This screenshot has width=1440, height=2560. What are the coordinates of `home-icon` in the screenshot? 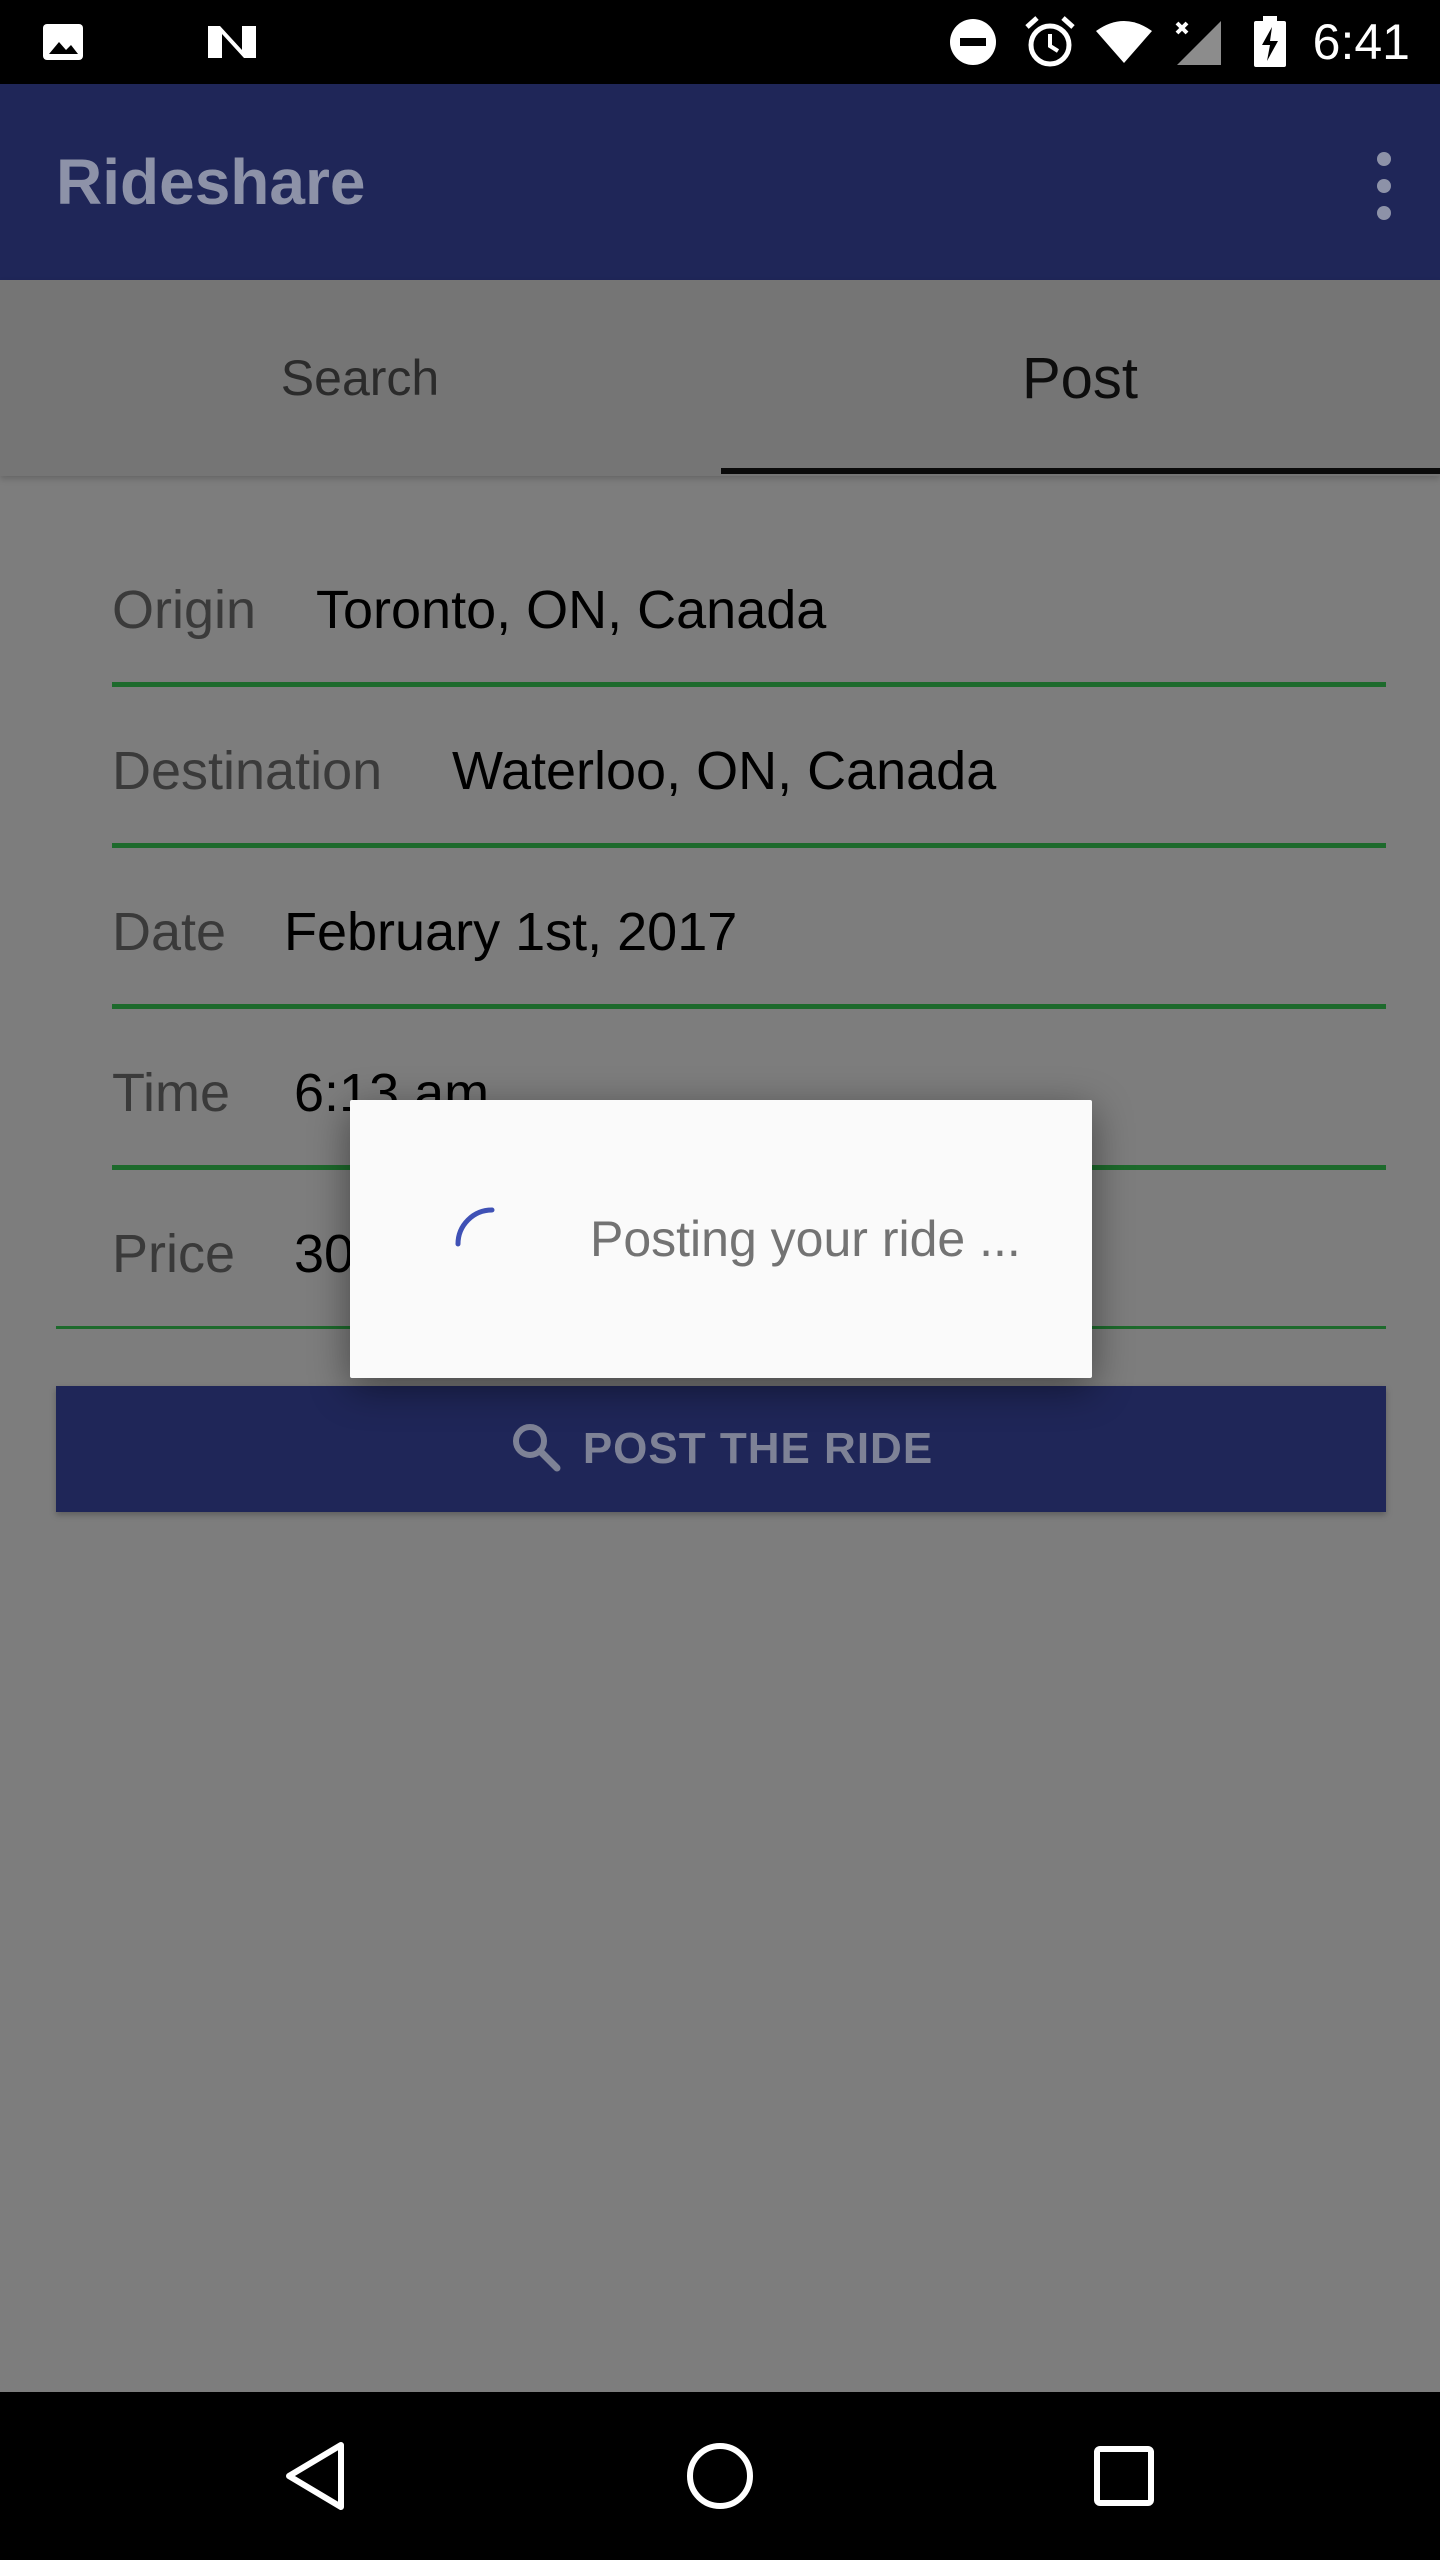 It's located at (720, 2476).